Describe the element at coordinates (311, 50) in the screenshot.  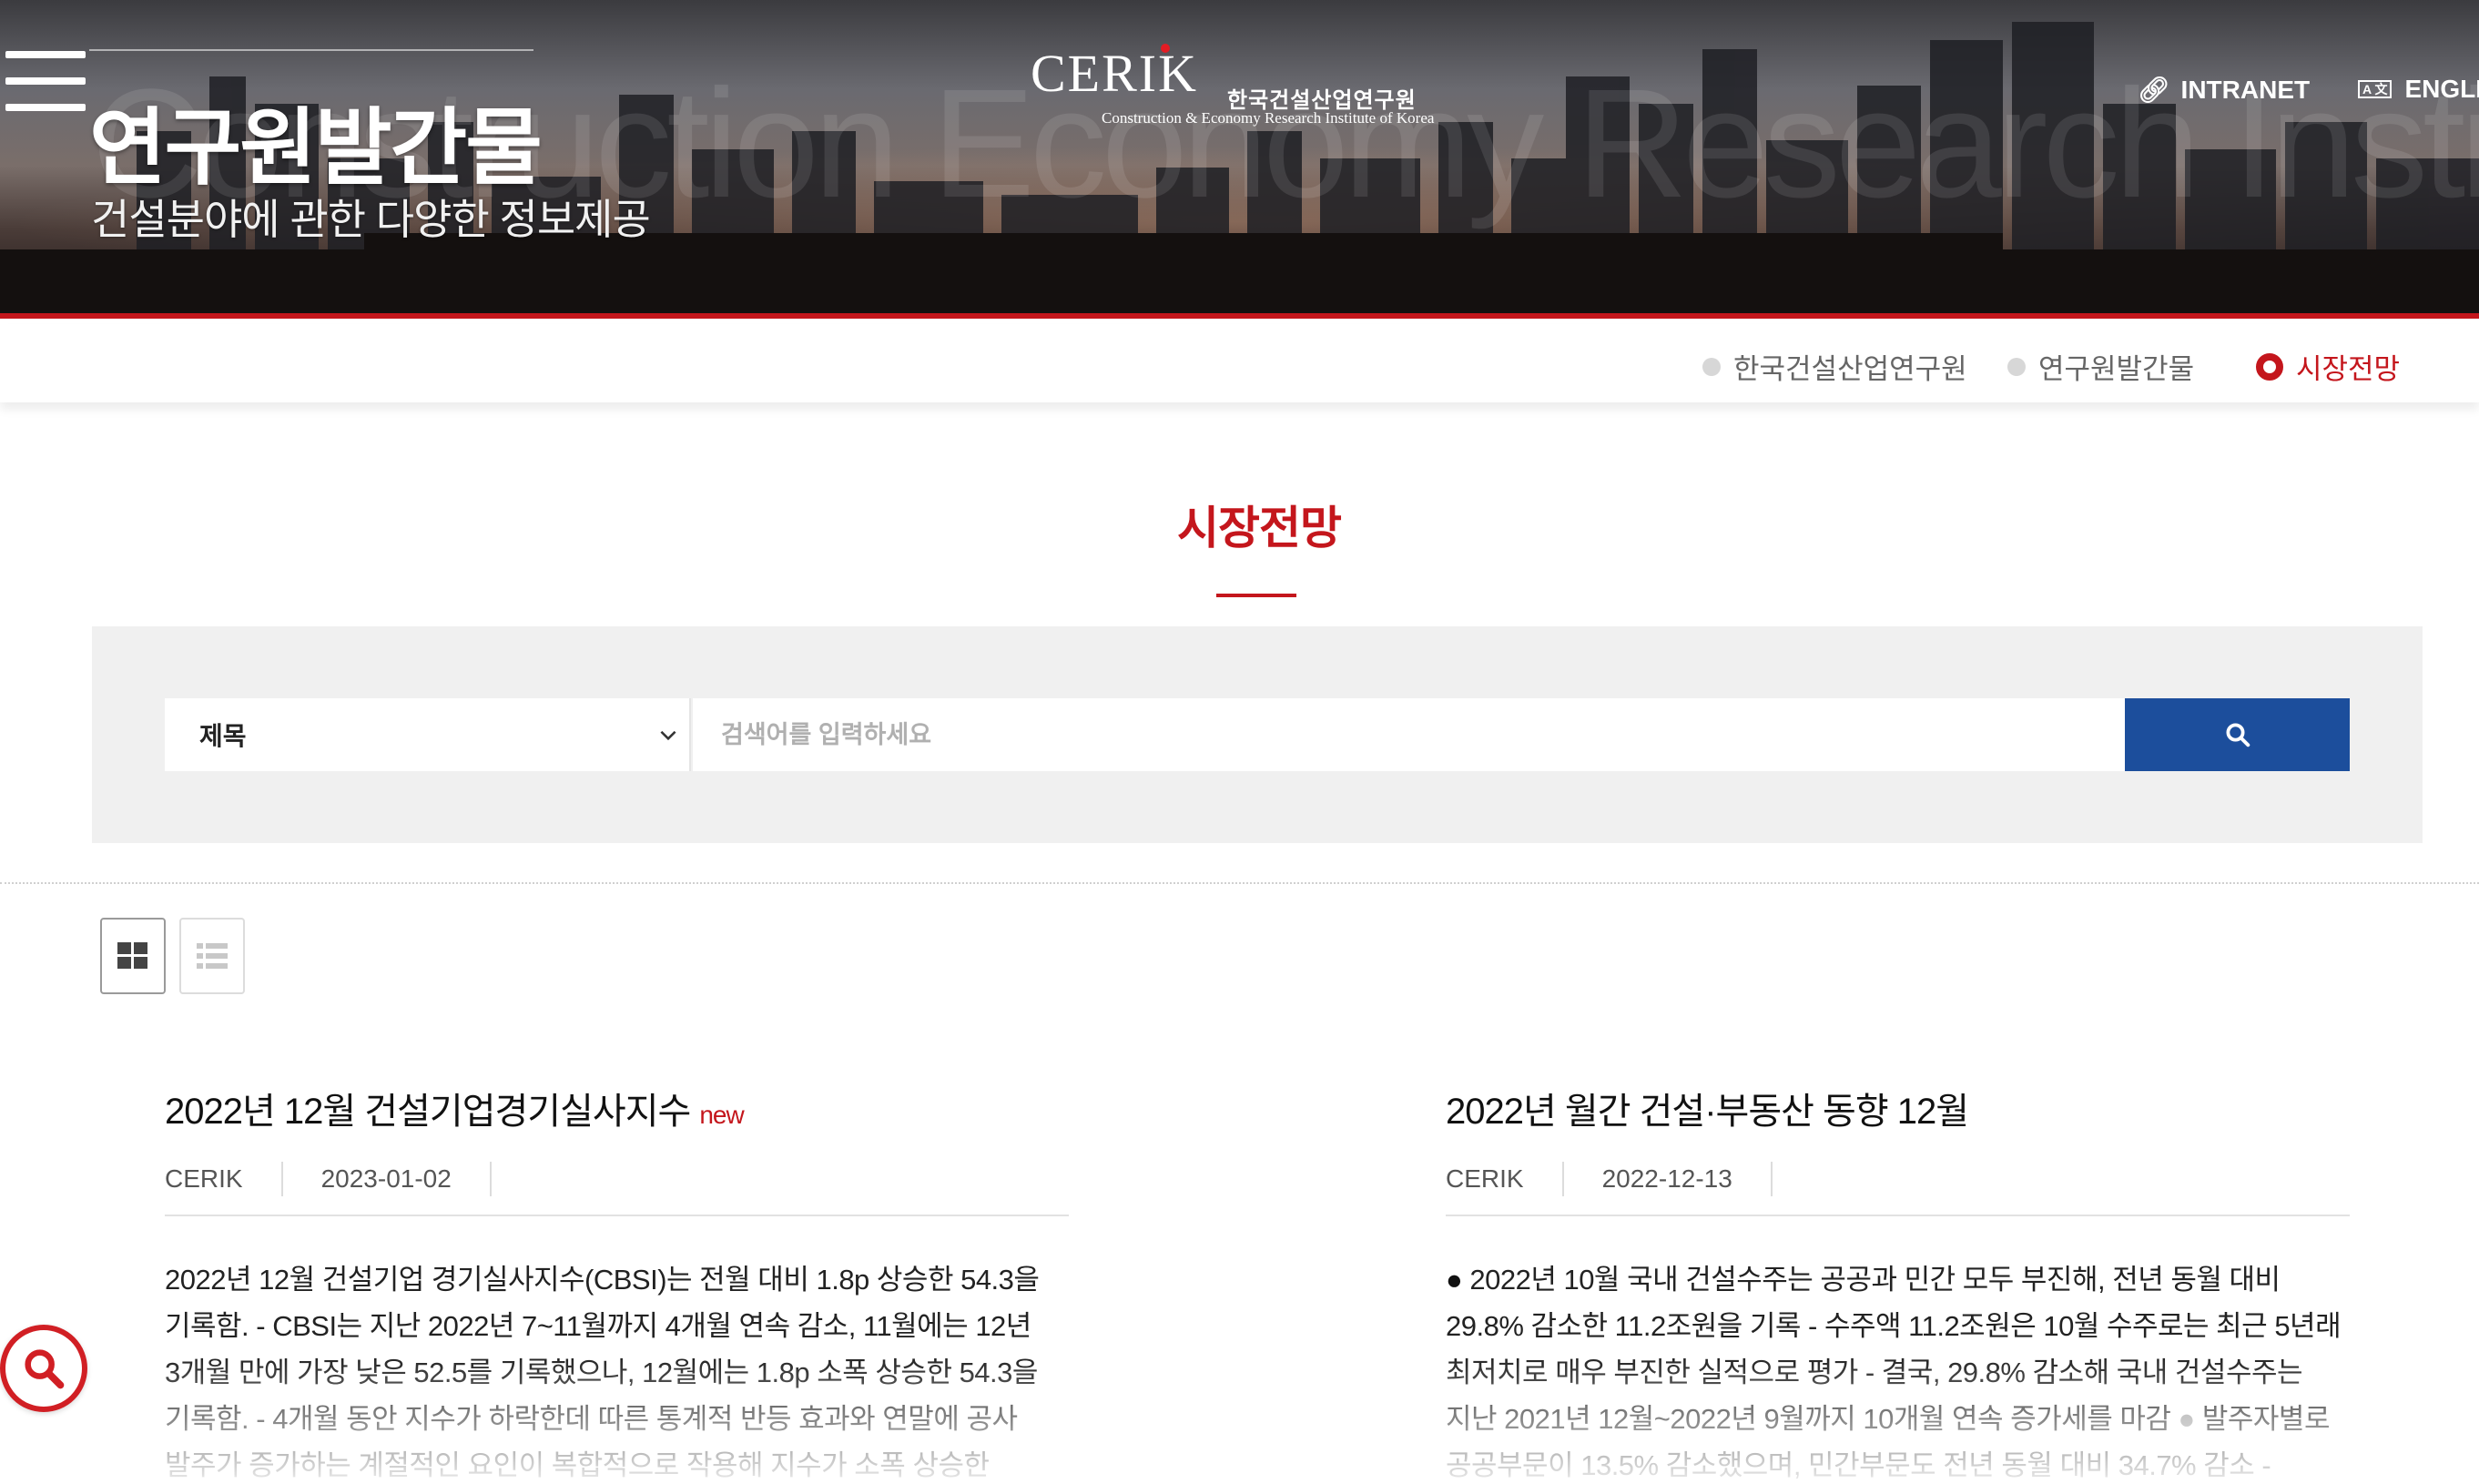
I see `hero-divider` at that location.